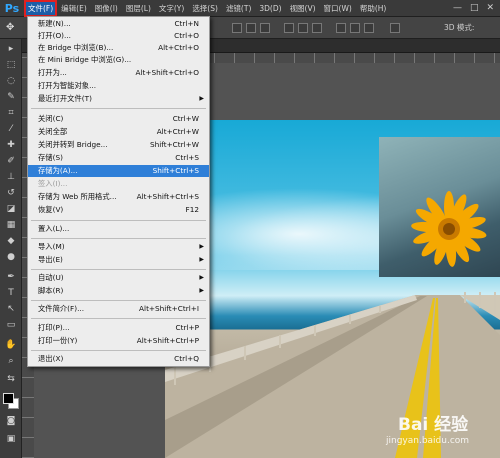 The width and height of the screenshot is (500, 458). Describe the element at coordinates (238, 8) in the screenshot. I see `menu-filter: 滤镜(T)` at that location.